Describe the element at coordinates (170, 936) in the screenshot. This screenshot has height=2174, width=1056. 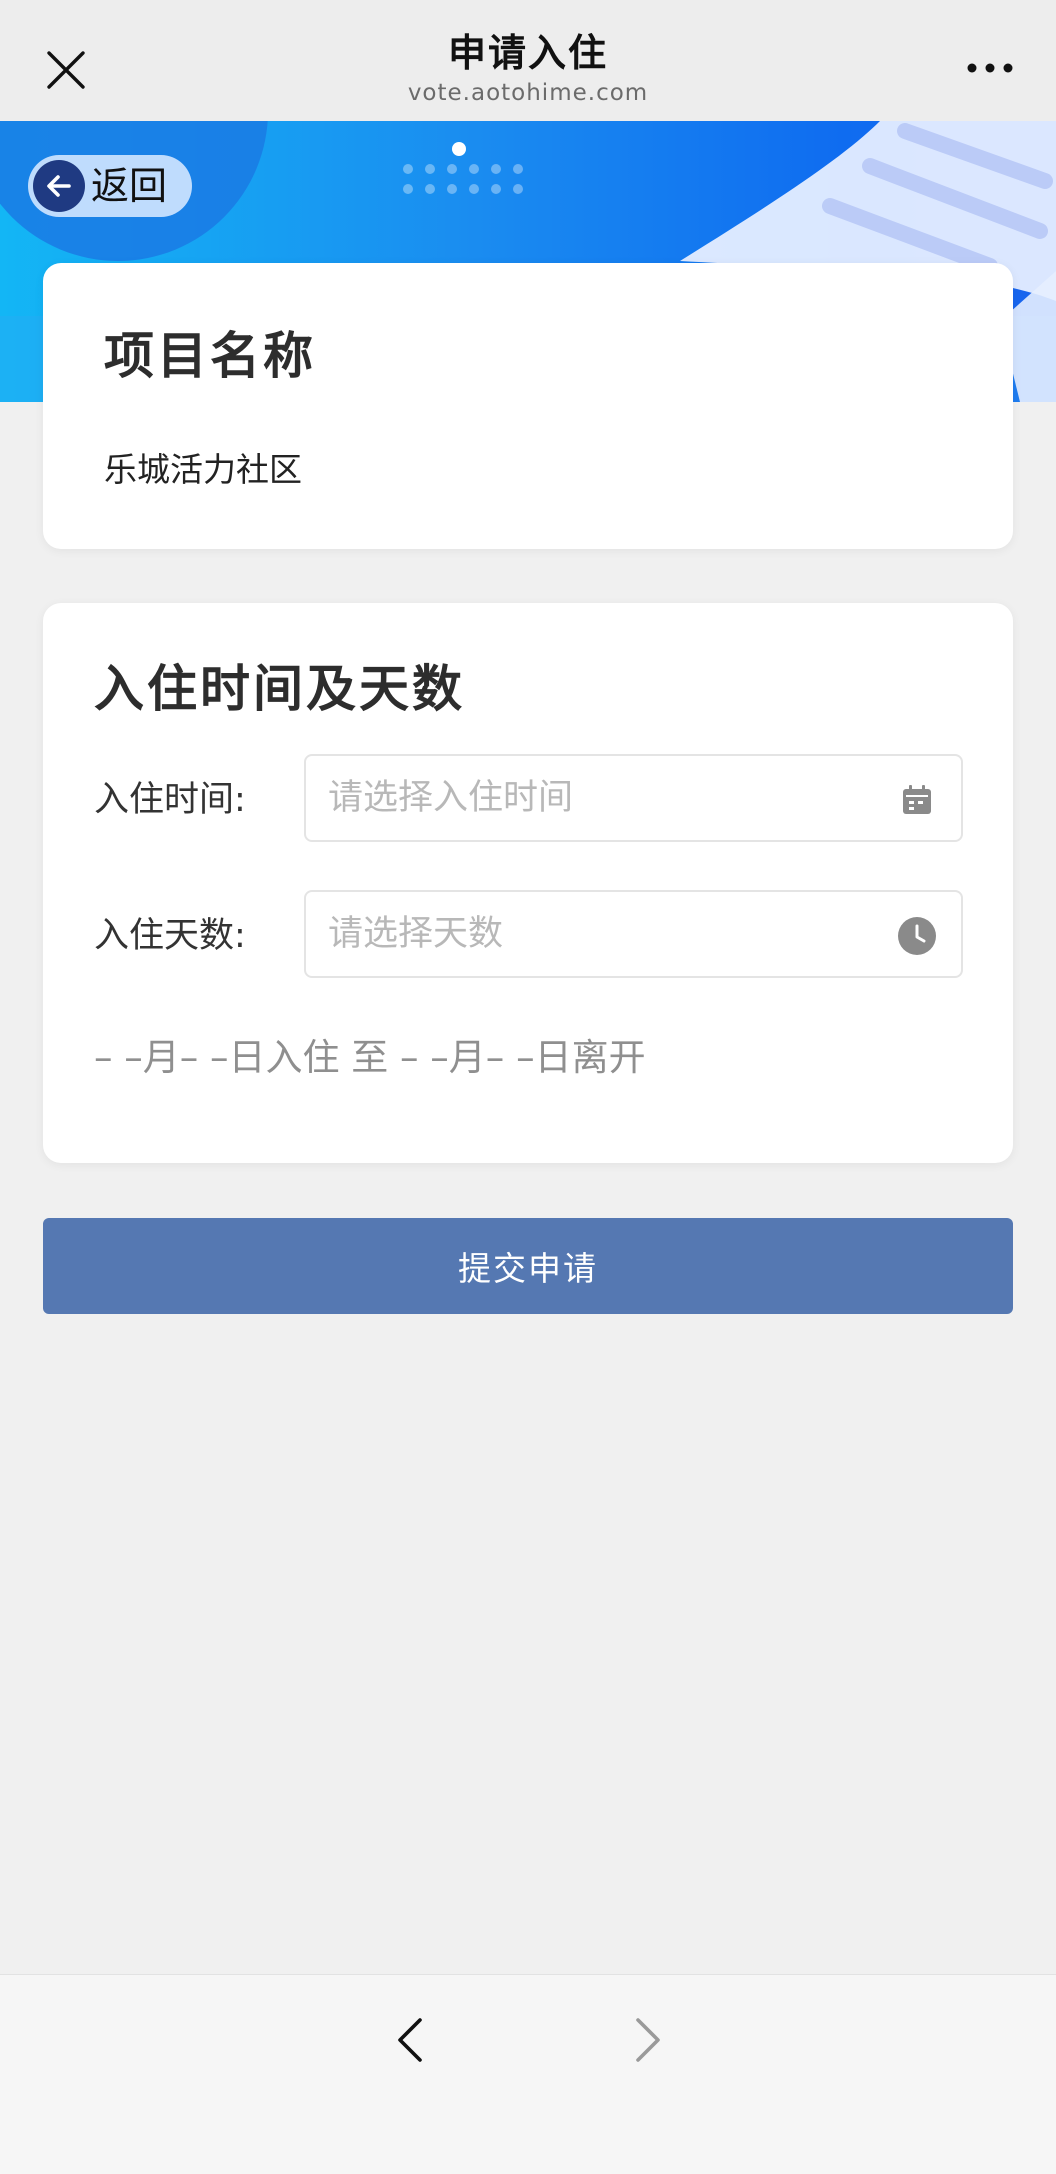
I see `checkin-days-label: 入住天数:` at that location.